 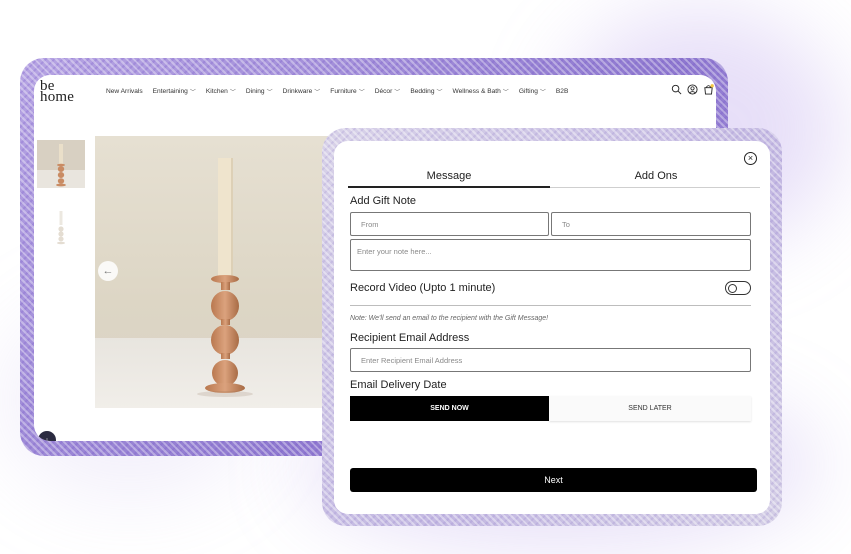 What do you see at coordinates (550, 360) in the screenshot?
I see `recipient-email-input` at bounding box center [550, 360].